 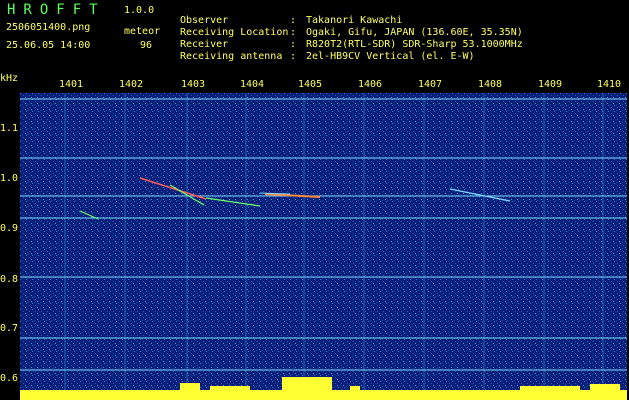 What do you see at coordinates (430, 84) in the screenshot?
I see `x-tick-label: 1407` at bounding box center [430, 84].